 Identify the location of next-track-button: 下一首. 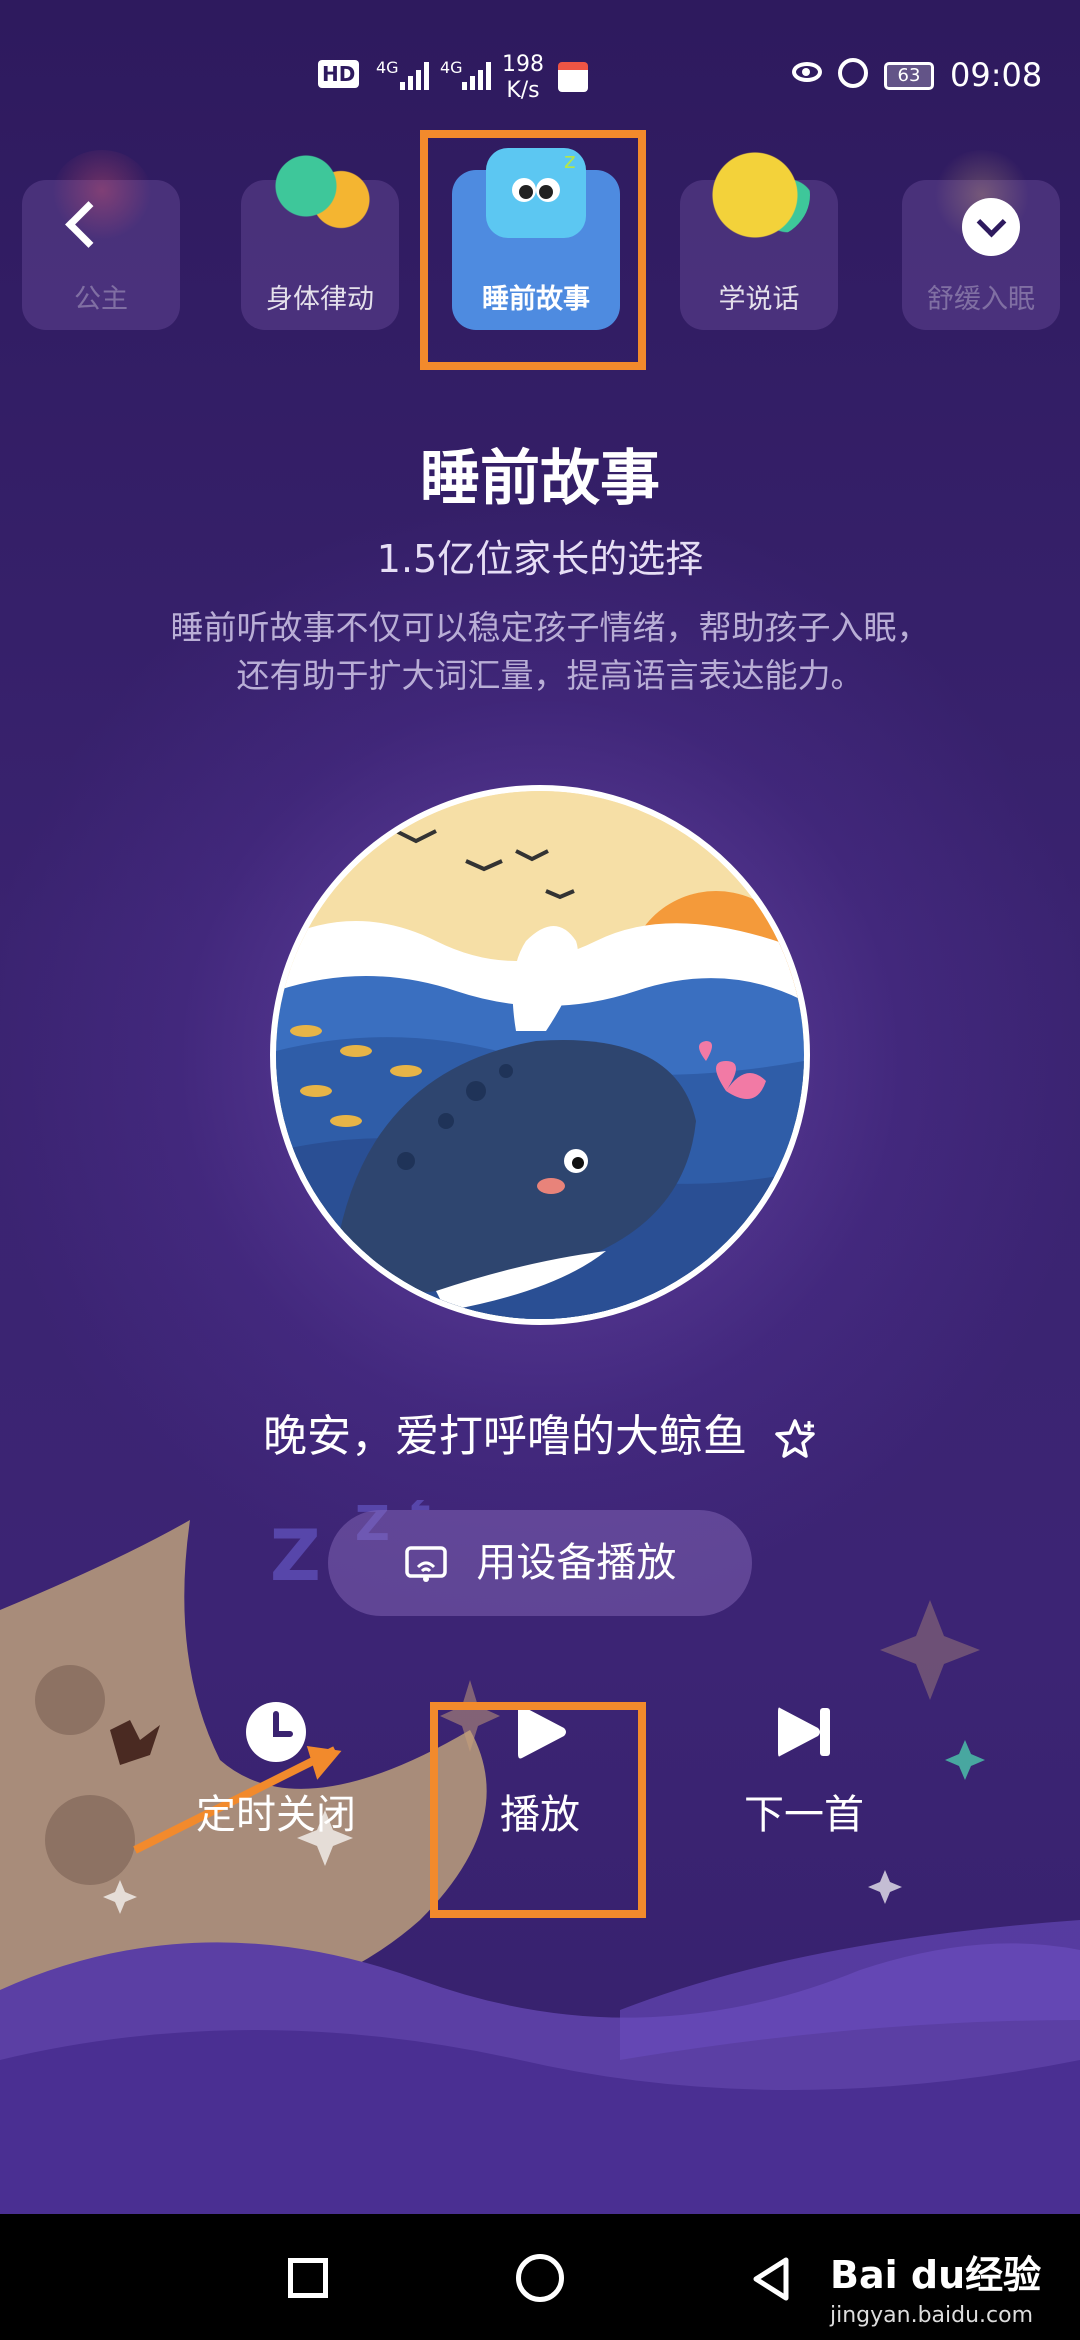
(804, 1770).